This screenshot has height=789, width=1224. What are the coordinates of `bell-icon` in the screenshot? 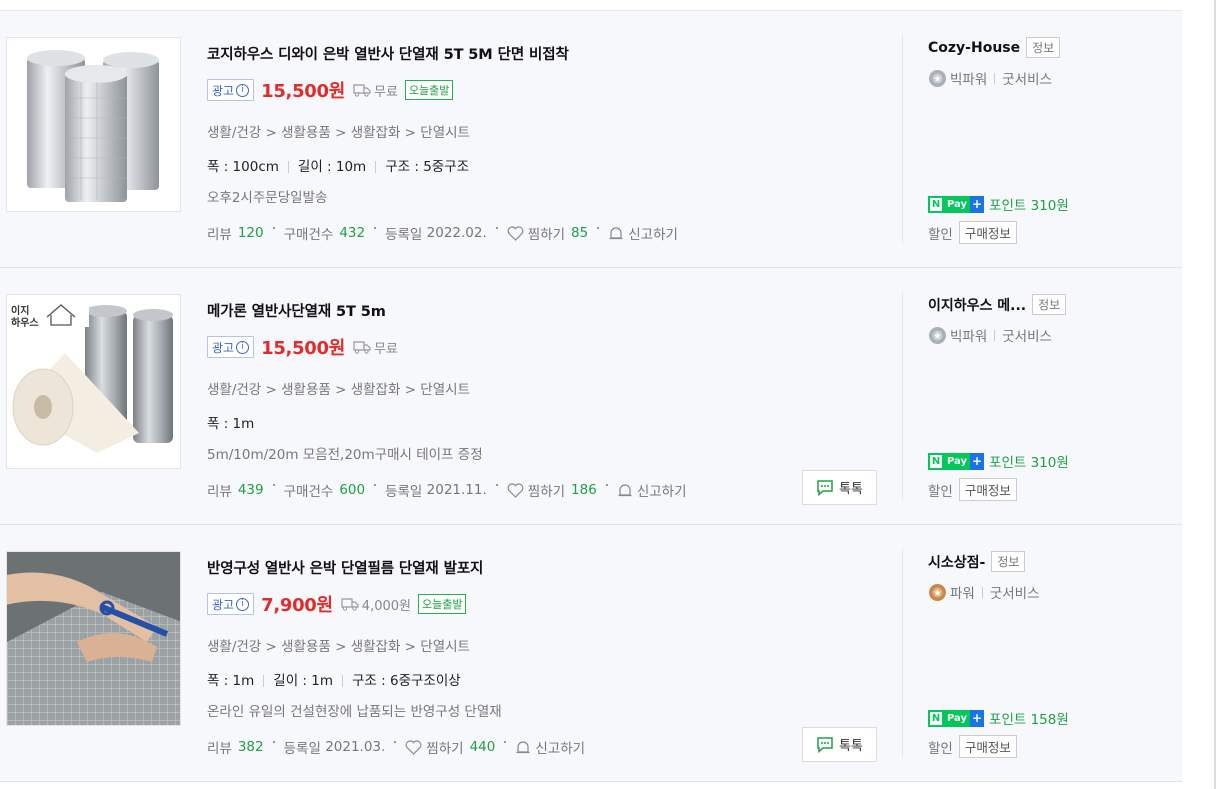 It's located at (523, 746).